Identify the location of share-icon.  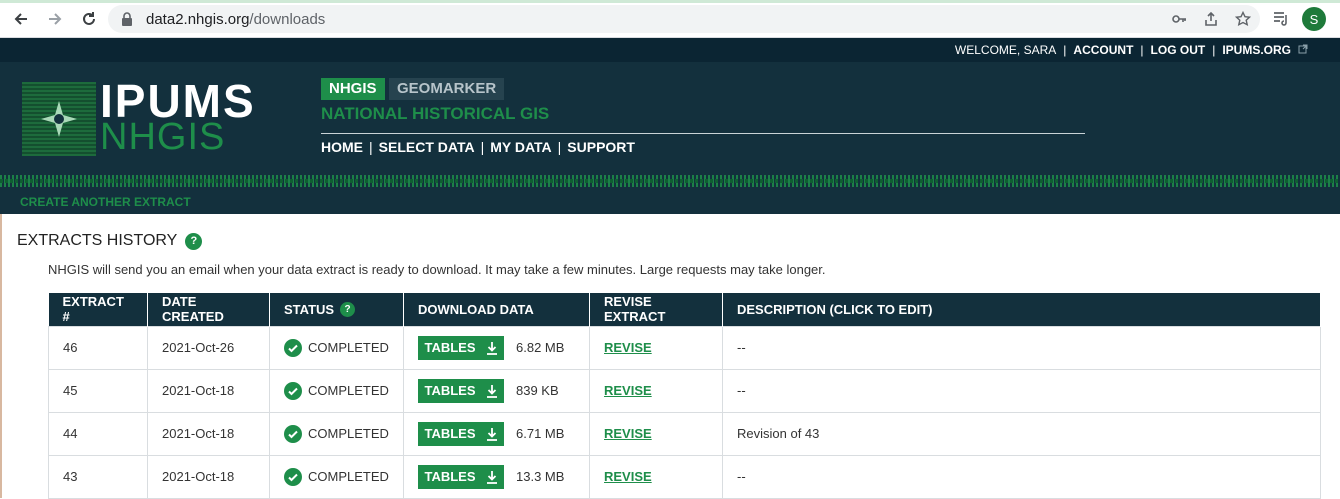
(1211, 19).